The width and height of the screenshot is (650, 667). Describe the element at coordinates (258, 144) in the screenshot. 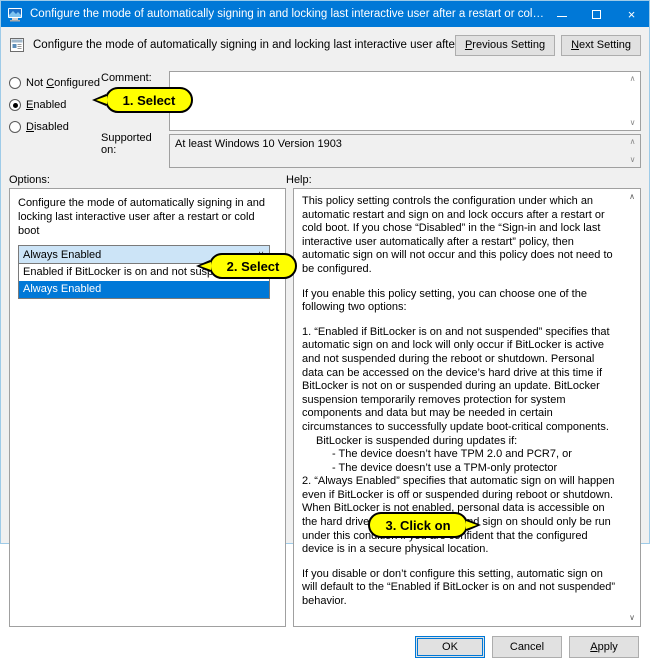

I see `supported-on-value: At least Windows 10 Version 1903` at that location.